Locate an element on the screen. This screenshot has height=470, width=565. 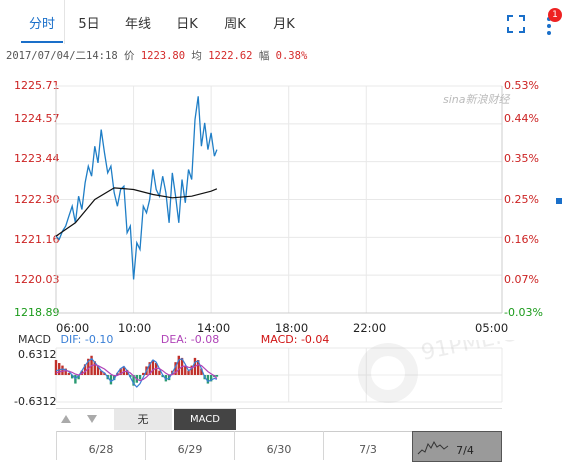
macd-chart: 91PME.COM is located at coordinates (282, 375).